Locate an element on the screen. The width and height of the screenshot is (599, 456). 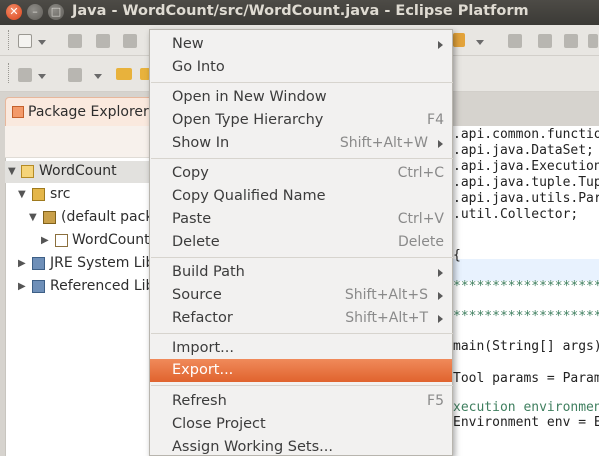
tree-item-default-package: ▼ (default pack is located at coordinates (79, 218).